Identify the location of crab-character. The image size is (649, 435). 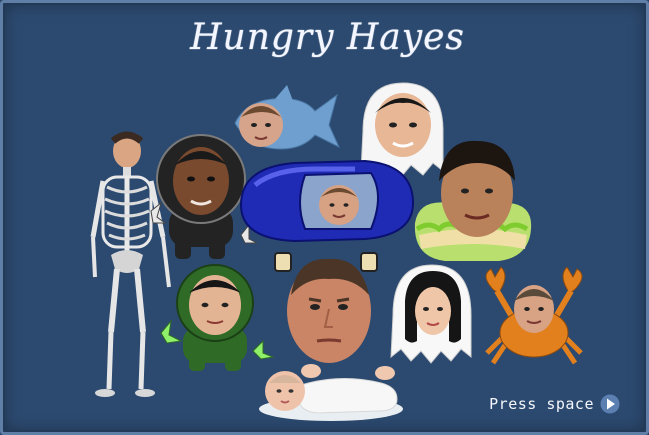
(534, 317).